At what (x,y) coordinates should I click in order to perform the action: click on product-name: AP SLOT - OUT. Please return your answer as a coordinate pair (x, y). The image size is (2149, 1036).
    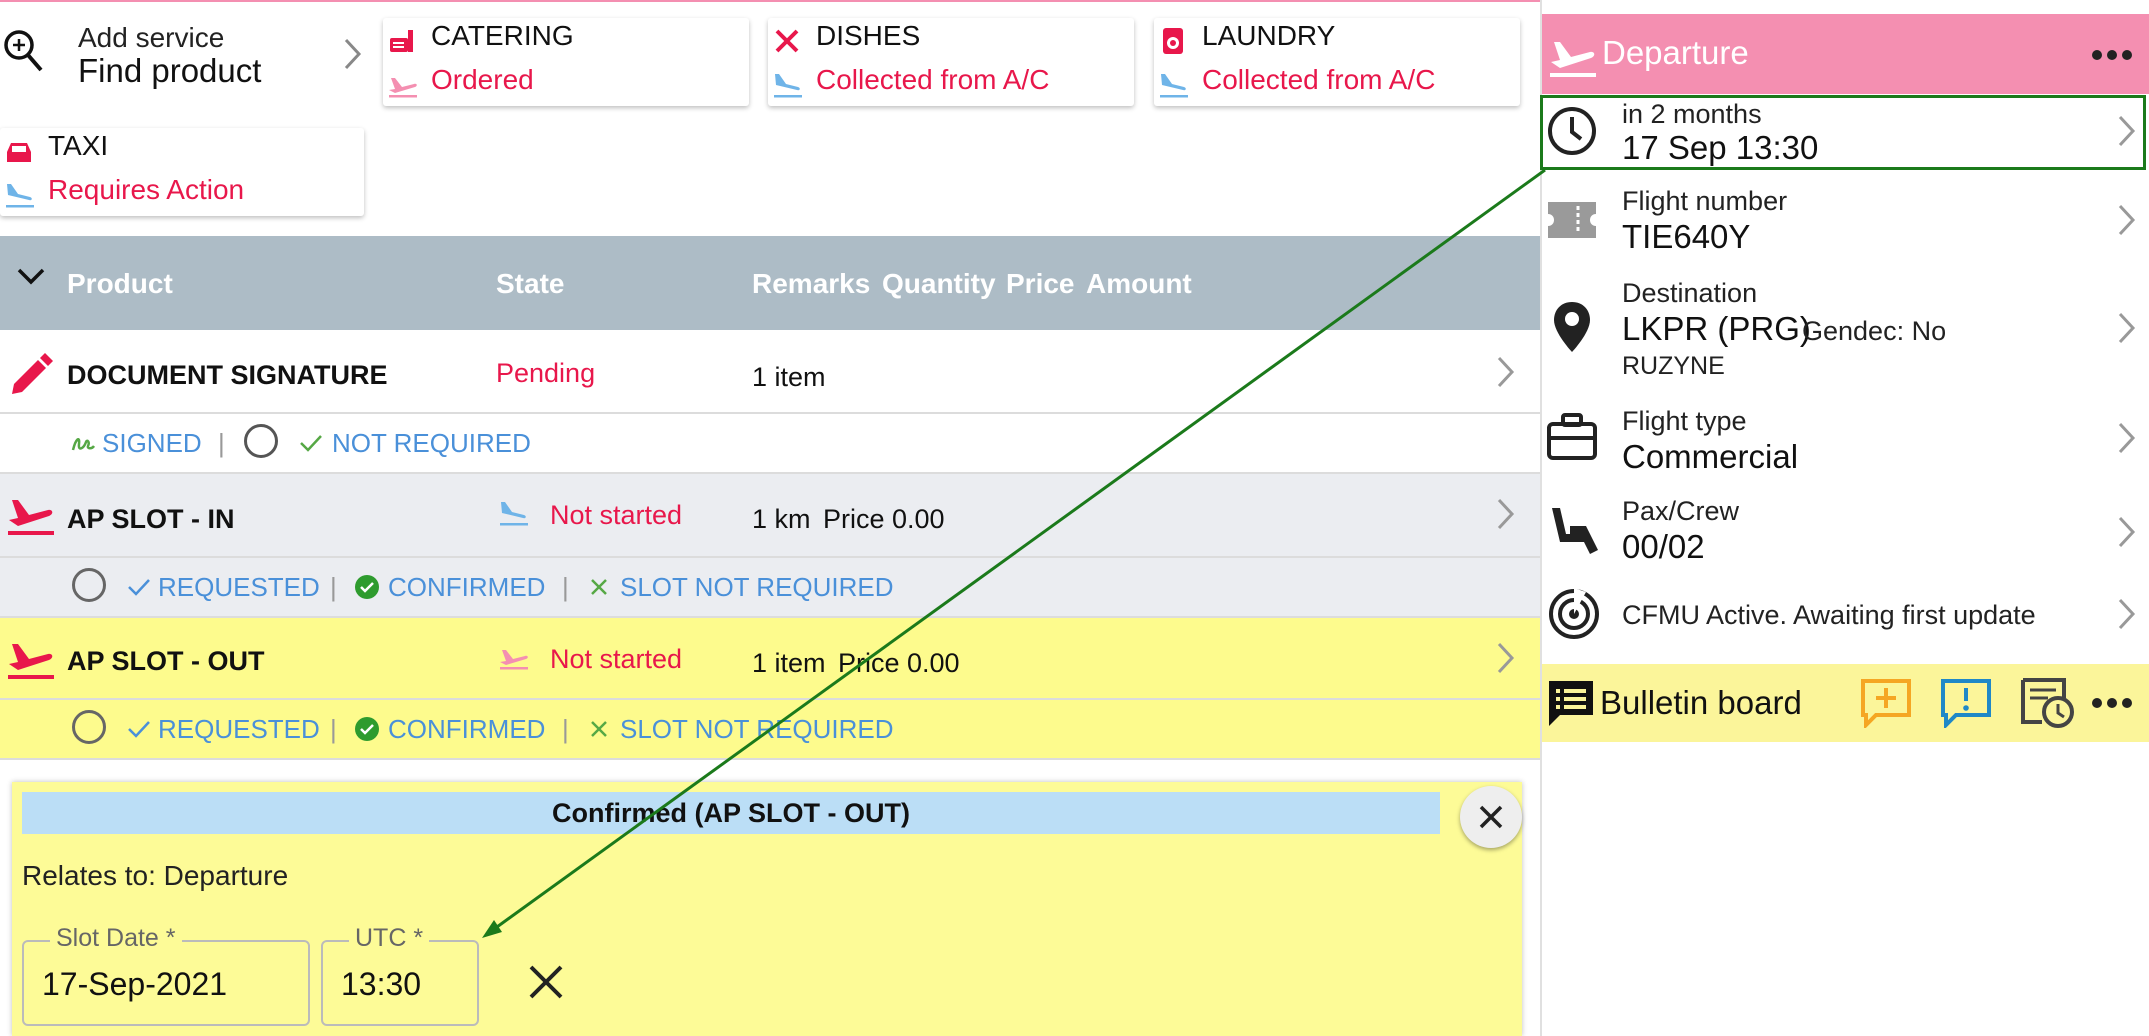
    Looking at the image, I should click on (166, 661).